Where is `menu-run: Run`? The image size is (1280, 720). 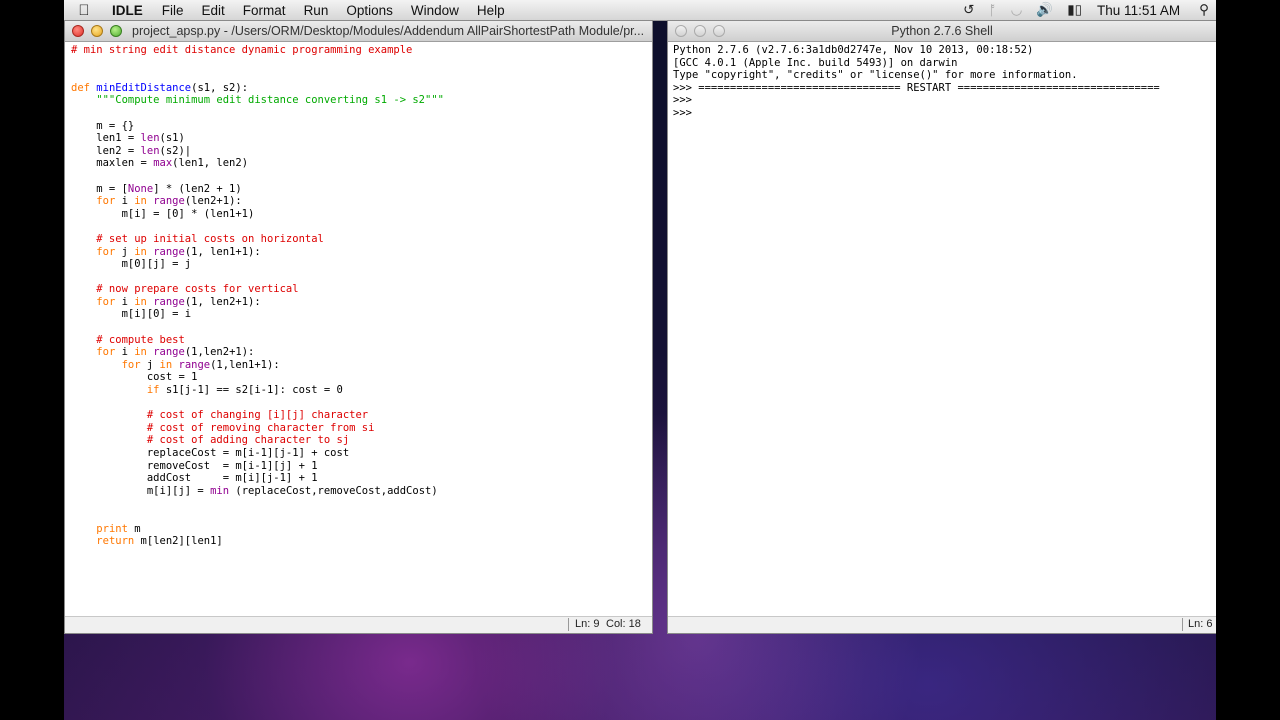
menu-run: Run is located at coordinates (316, 10).